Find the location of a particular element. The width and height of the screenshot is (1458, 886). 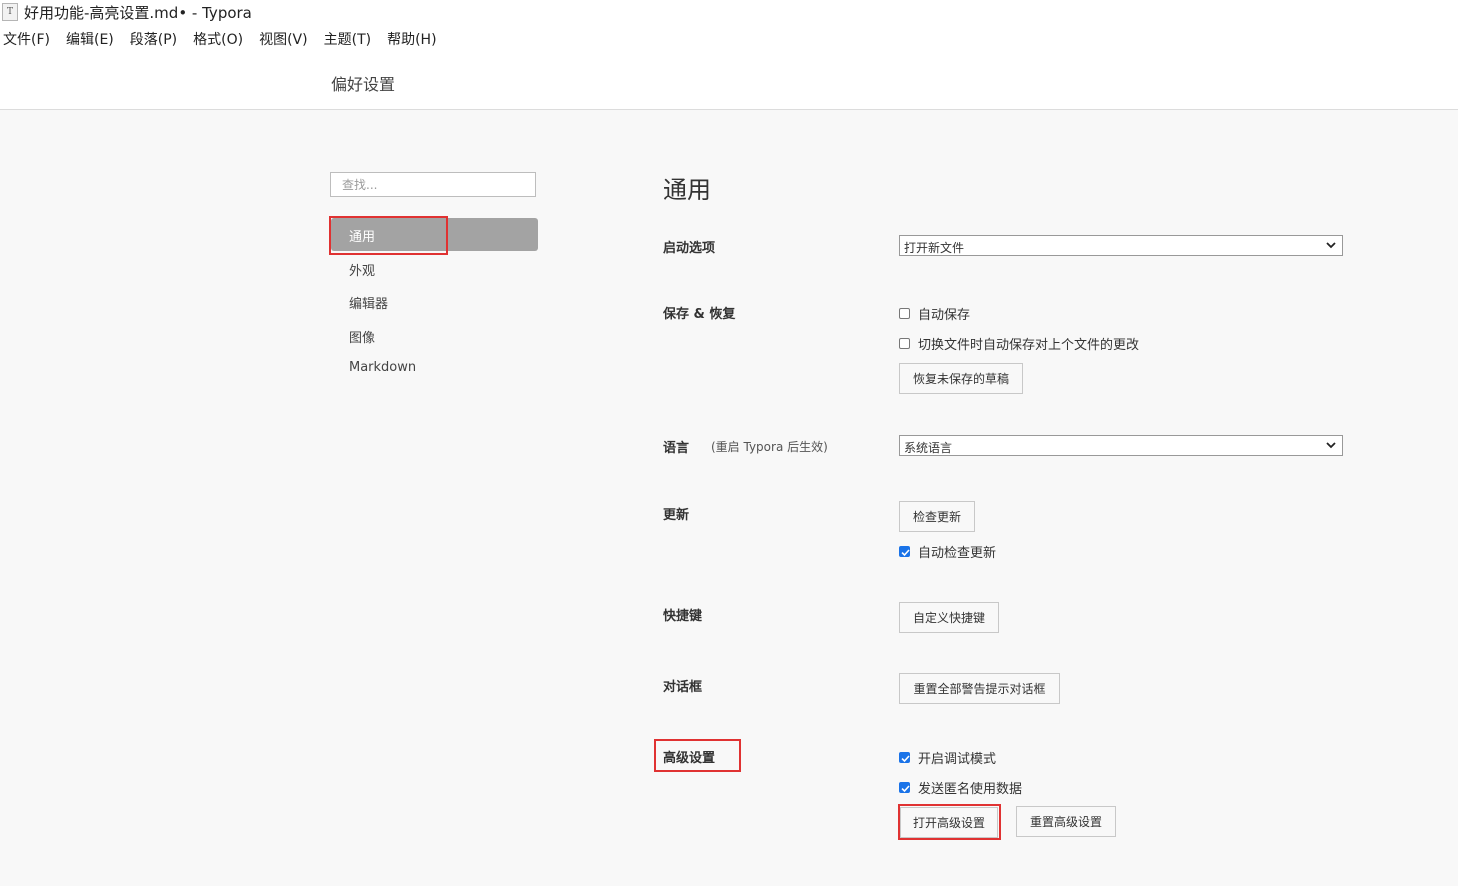

shortcuts-label: 快捷键 is located at coordinates (683, 616).